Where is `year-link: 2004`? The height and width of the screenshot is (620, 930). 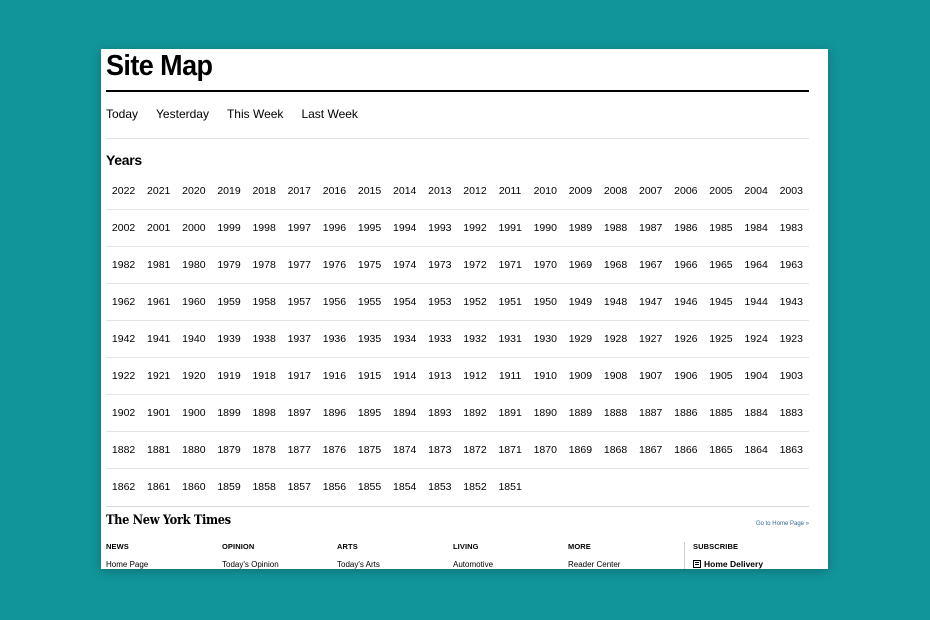
year-link: 2004 is located at coordinates (756, 191).